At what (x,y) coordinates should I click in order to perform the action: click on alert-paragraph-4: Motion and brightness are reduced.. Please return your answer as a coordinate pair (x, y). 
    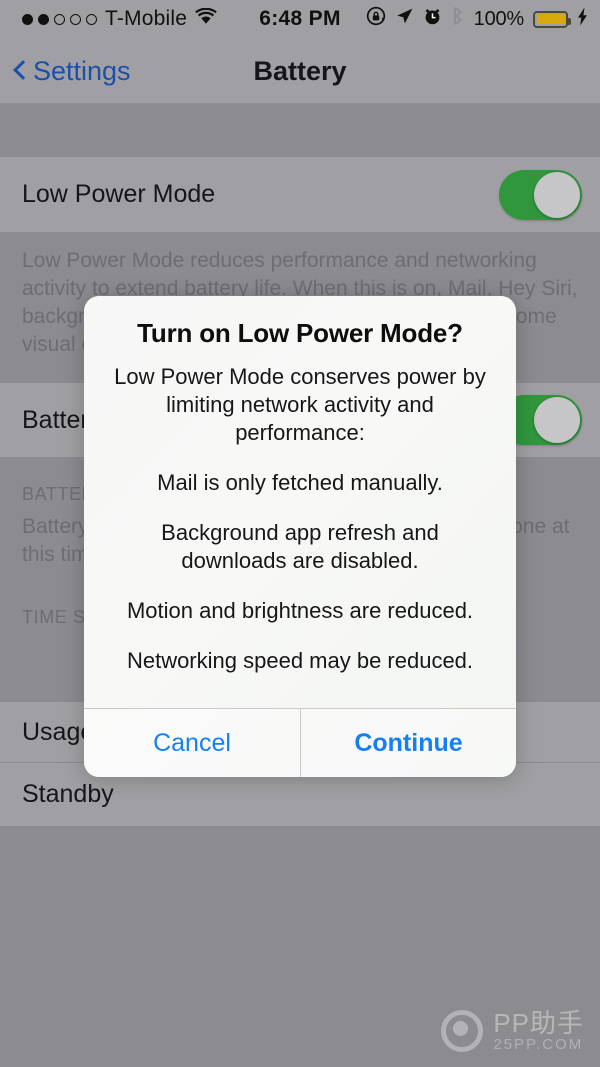
    Looking at the image, I should click on (300, 610).